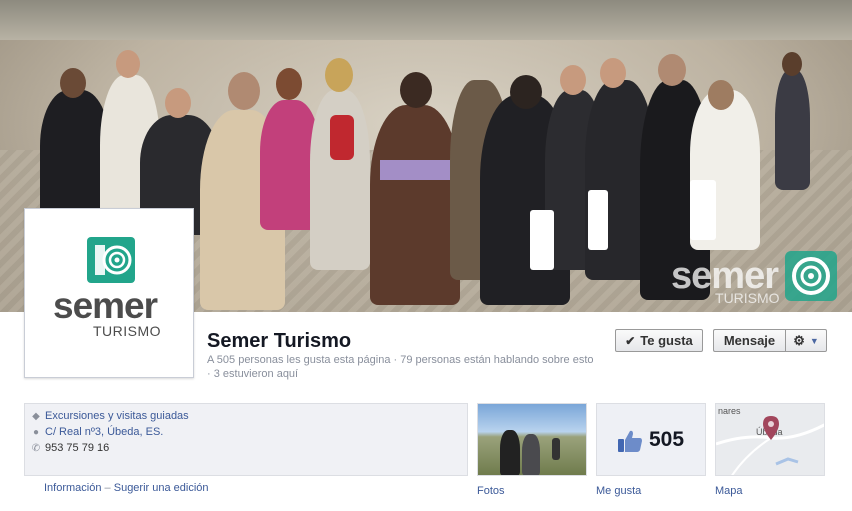 This screenshot has width=852, height=511. Describe the element at coordinates (36, 416) in the screenshot. I see `tag-icon: ◆` at that location.